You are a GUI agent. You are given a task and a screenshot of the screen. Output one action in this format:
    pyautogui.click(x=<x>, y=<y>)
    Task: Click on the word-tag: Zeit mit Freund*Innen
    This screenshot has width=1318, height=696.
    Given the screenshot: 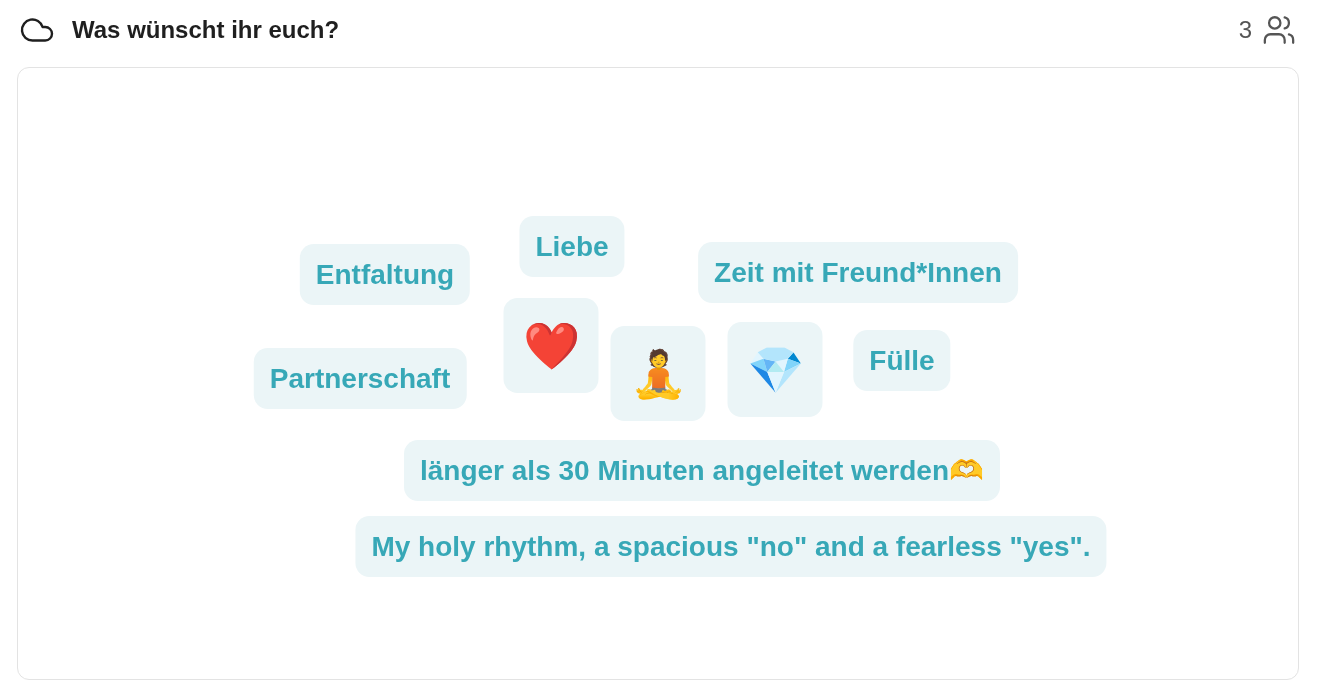 What is the action you would take?
    pyautogui.click(x=858, y=272)
    